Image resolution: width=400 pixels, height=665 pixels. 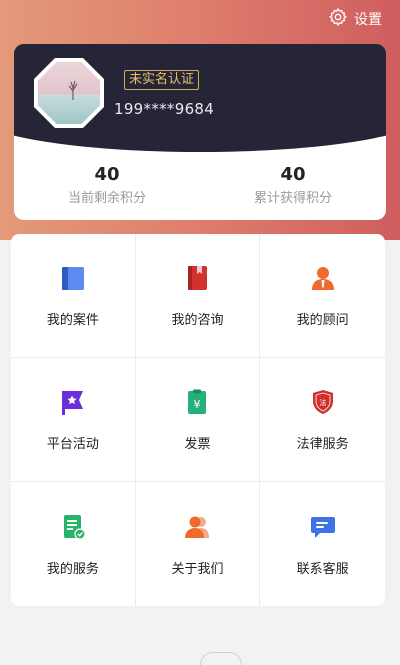 I want to click on avatar-tree-graphic, so click(x=73, y=90).